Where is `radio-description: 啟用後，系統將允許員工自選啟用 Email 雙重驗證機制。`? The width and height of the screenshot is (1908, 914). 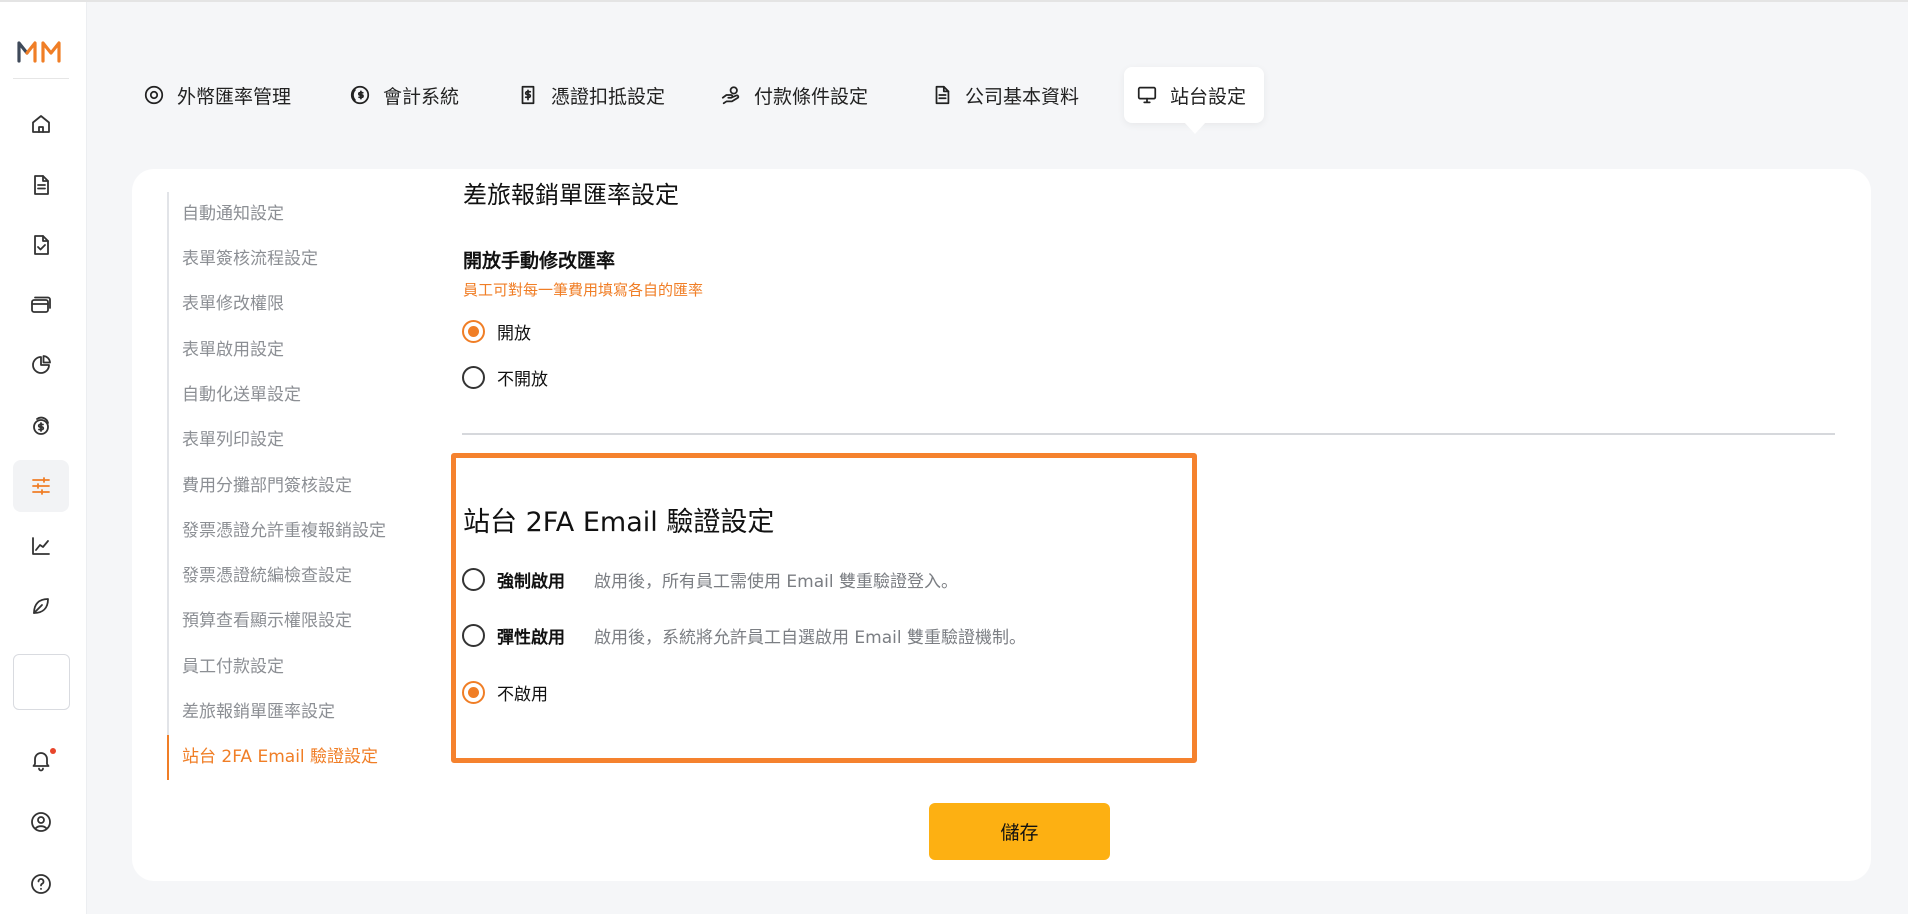 radio-description: 啟用後，系統將允許員工自選啟用 Email 雙重驗證機制。 is located at coordinates (810, 637).